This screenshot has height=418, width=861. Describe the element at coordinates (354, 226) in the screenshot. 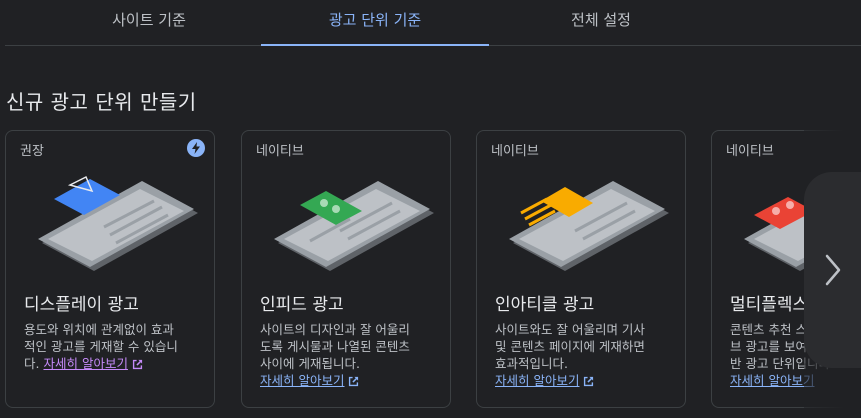

I see `in-feed-ad-illustration` at that location.